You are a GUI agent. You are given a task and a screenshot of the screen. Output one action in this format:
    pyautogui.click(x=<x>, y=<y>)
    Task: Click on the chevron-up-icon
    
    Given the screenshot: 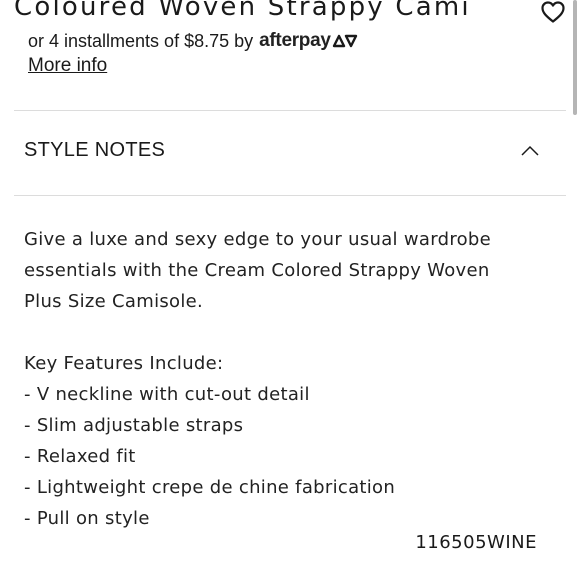 What is the action you would take?
    pyautogui.click(x=530, y=150)
    